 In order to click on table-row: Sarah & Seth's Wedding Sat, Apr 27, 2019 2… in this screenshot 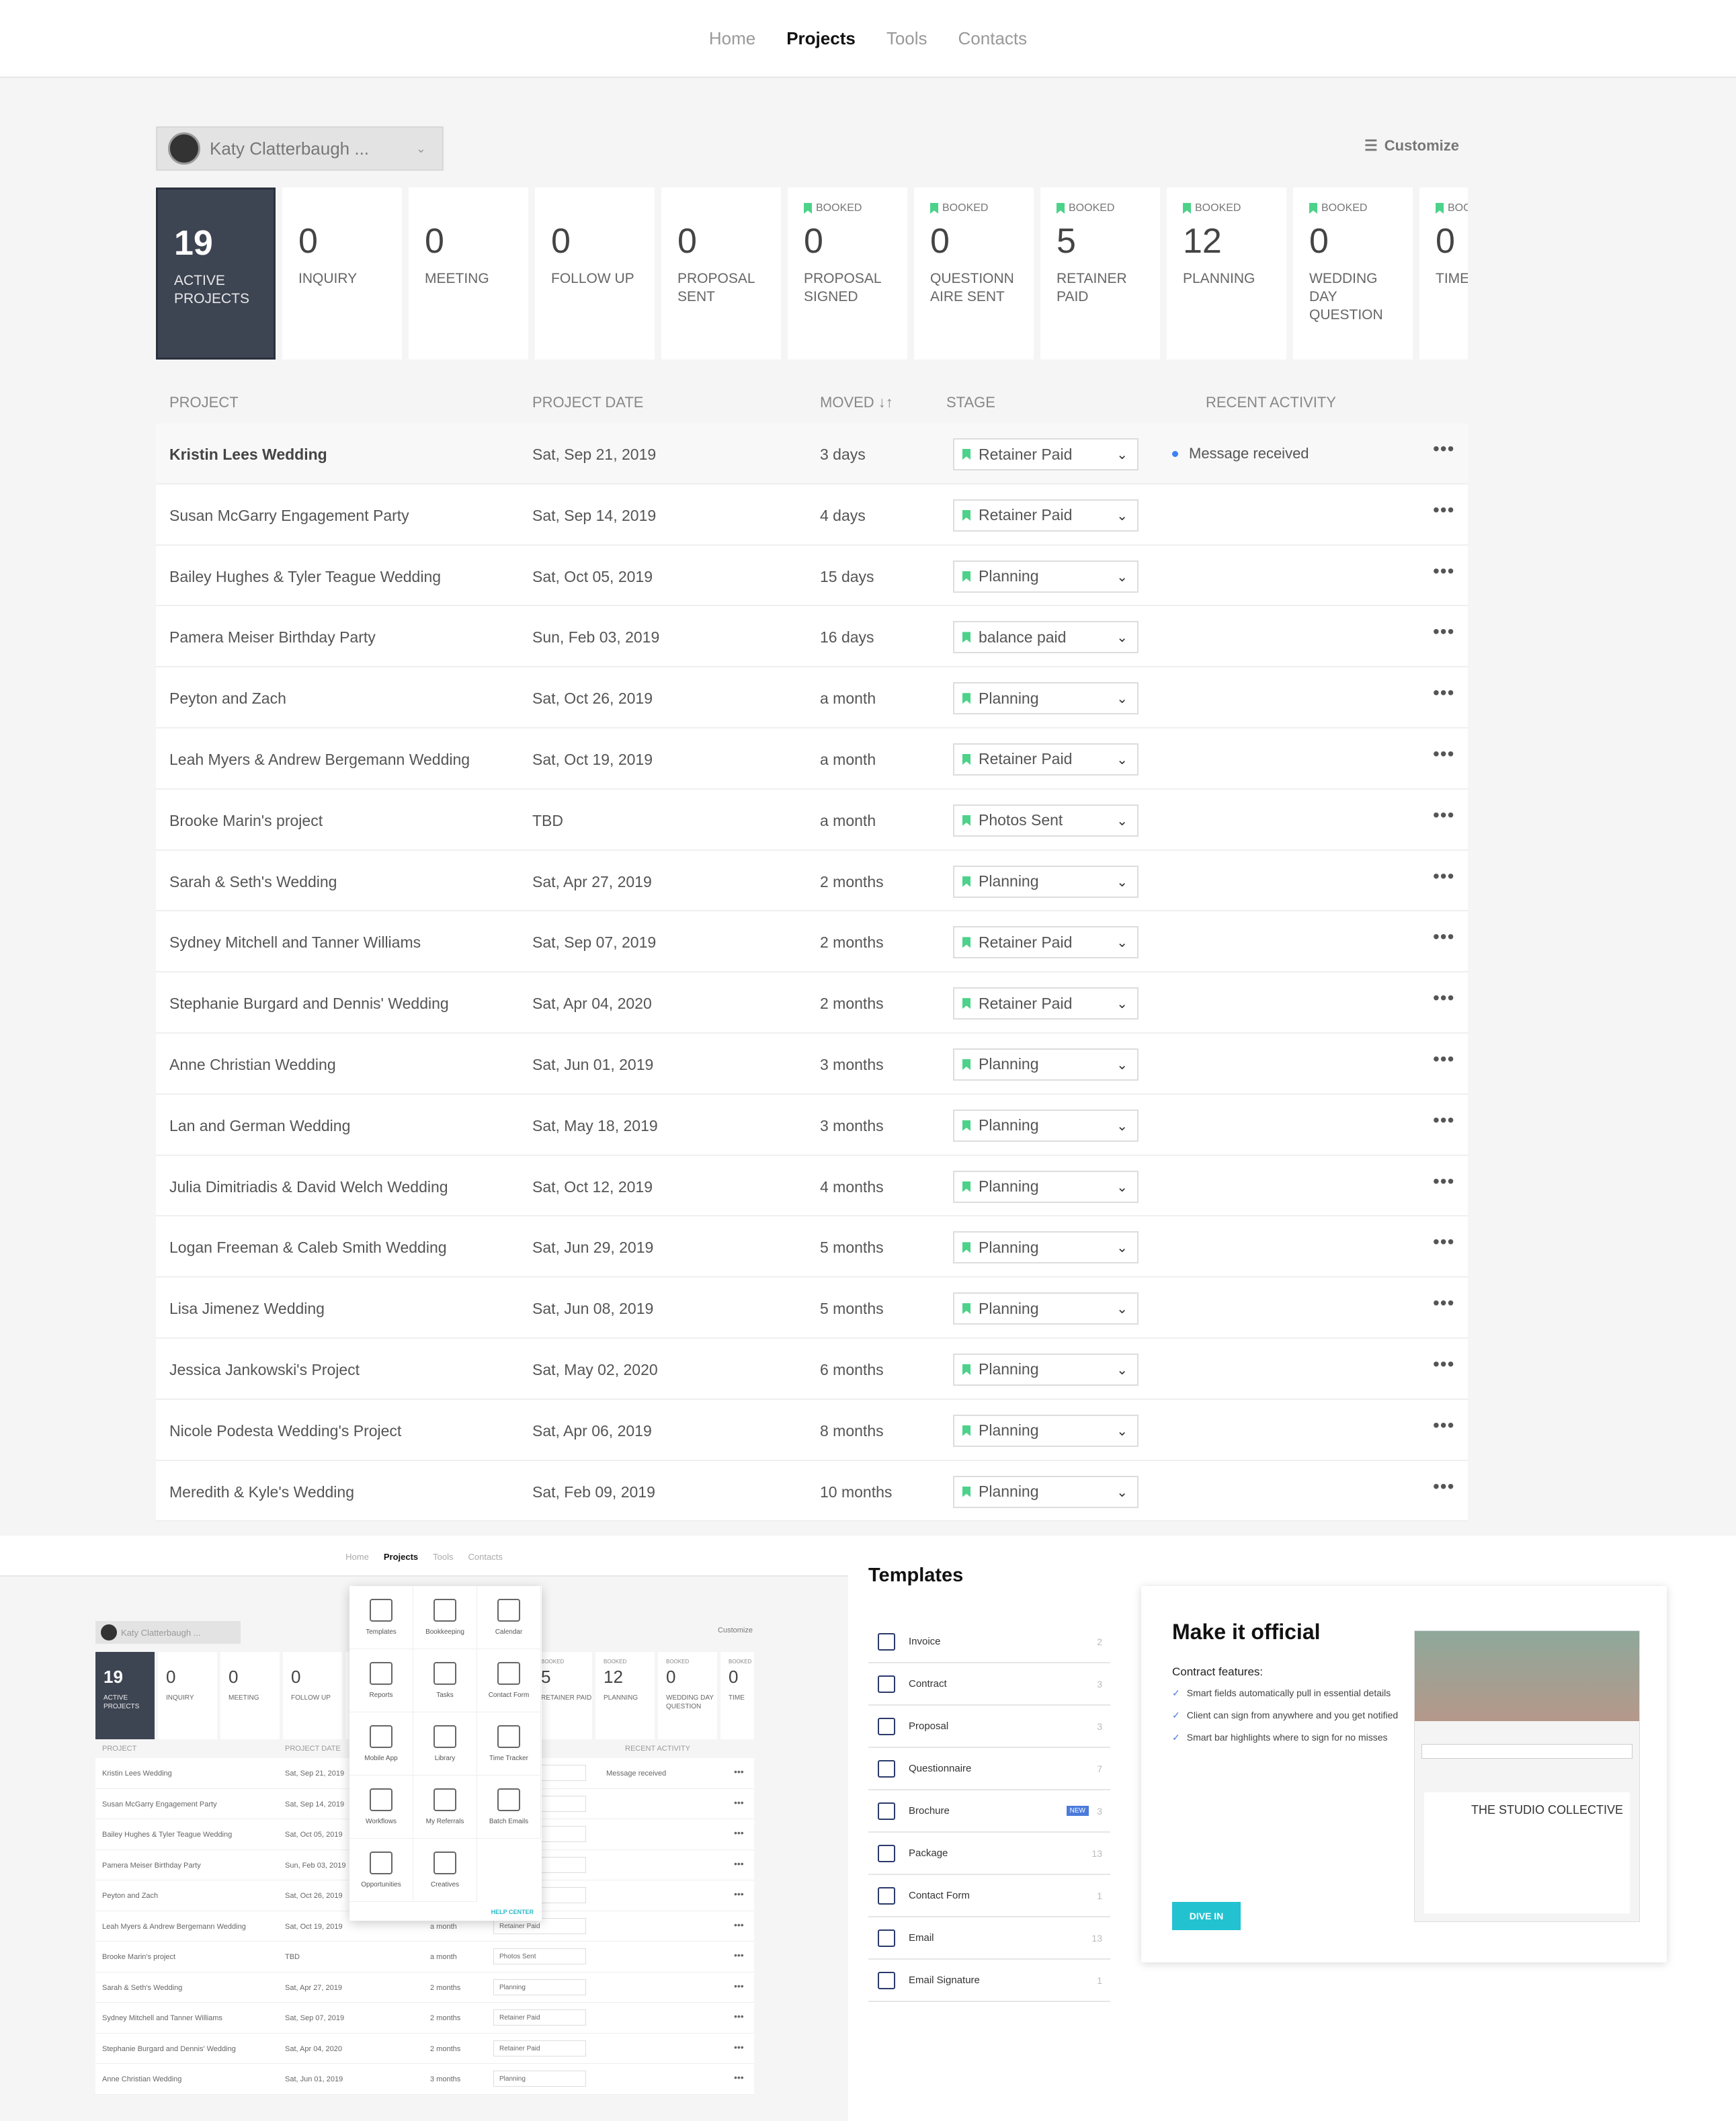, I will do `click(812, 881)`.